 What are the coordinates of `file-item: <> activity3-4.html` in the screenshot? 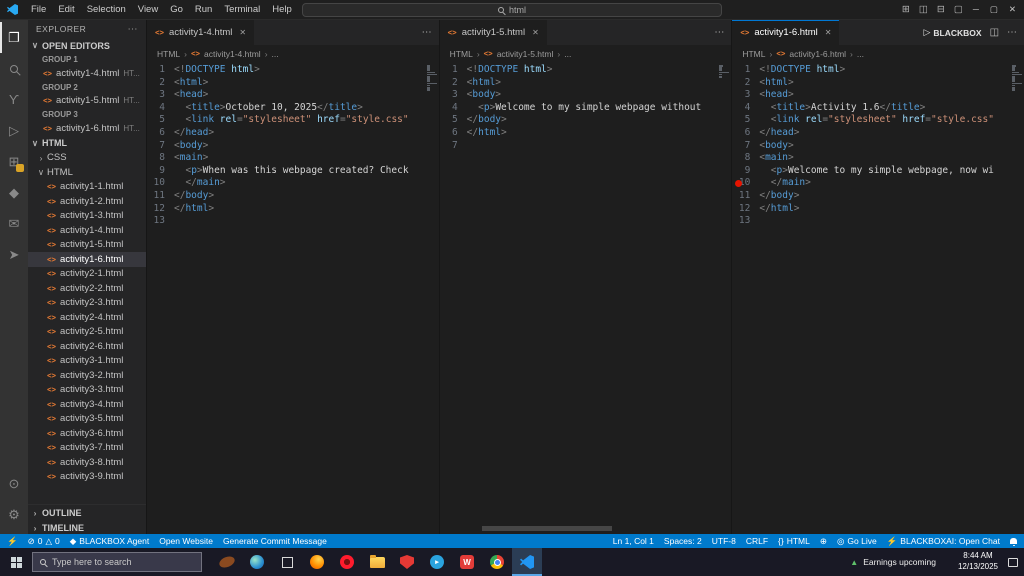 It's located at (87, 404).